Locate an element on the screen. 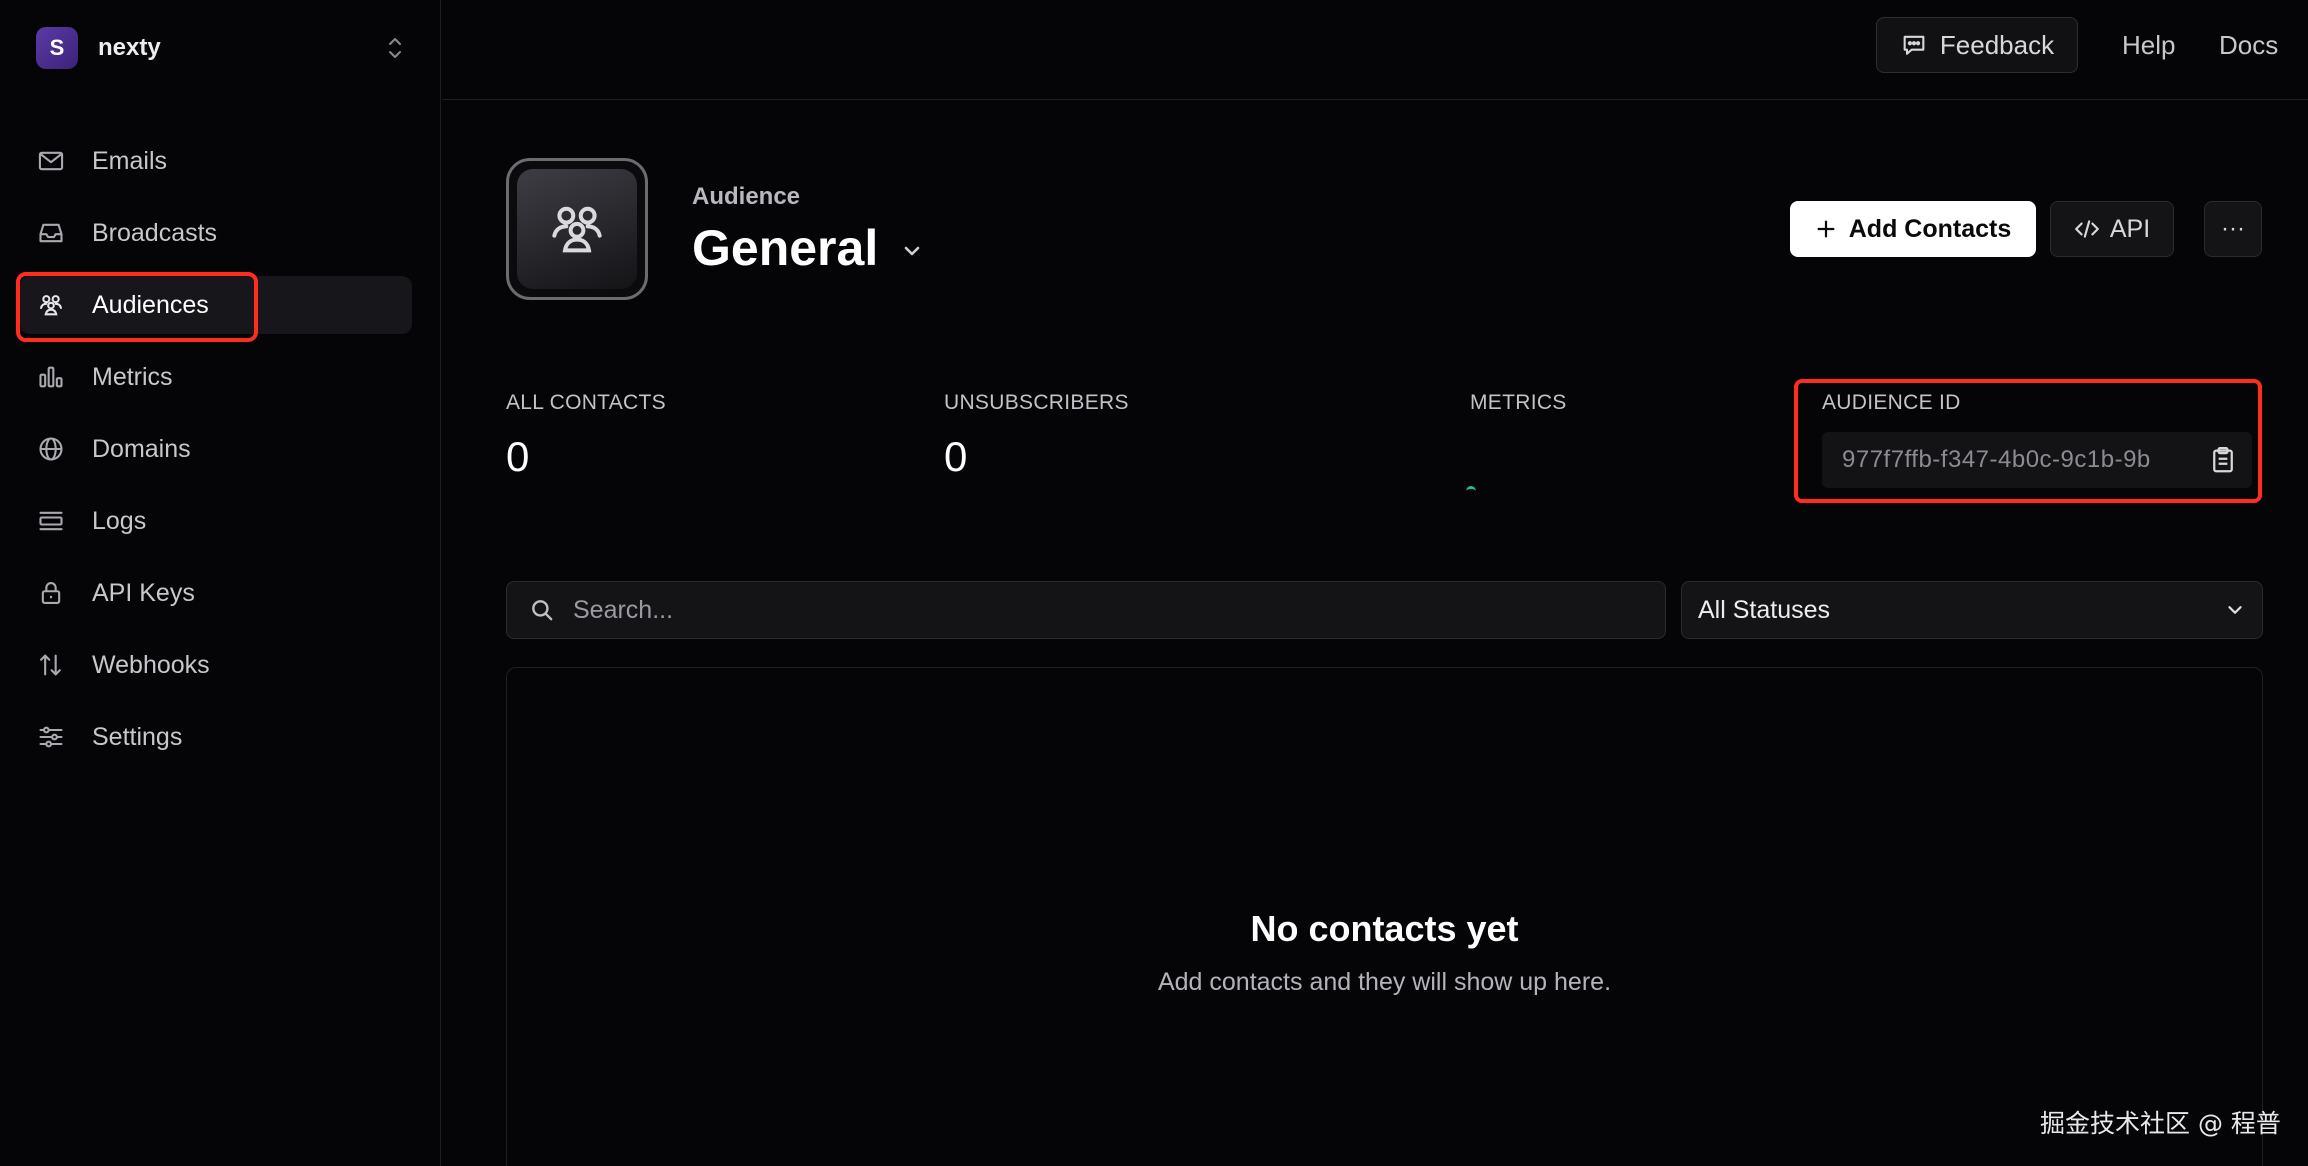 This screenshot has width=2308, height=1166. sliders-icon is located at coordinates (51, 737).